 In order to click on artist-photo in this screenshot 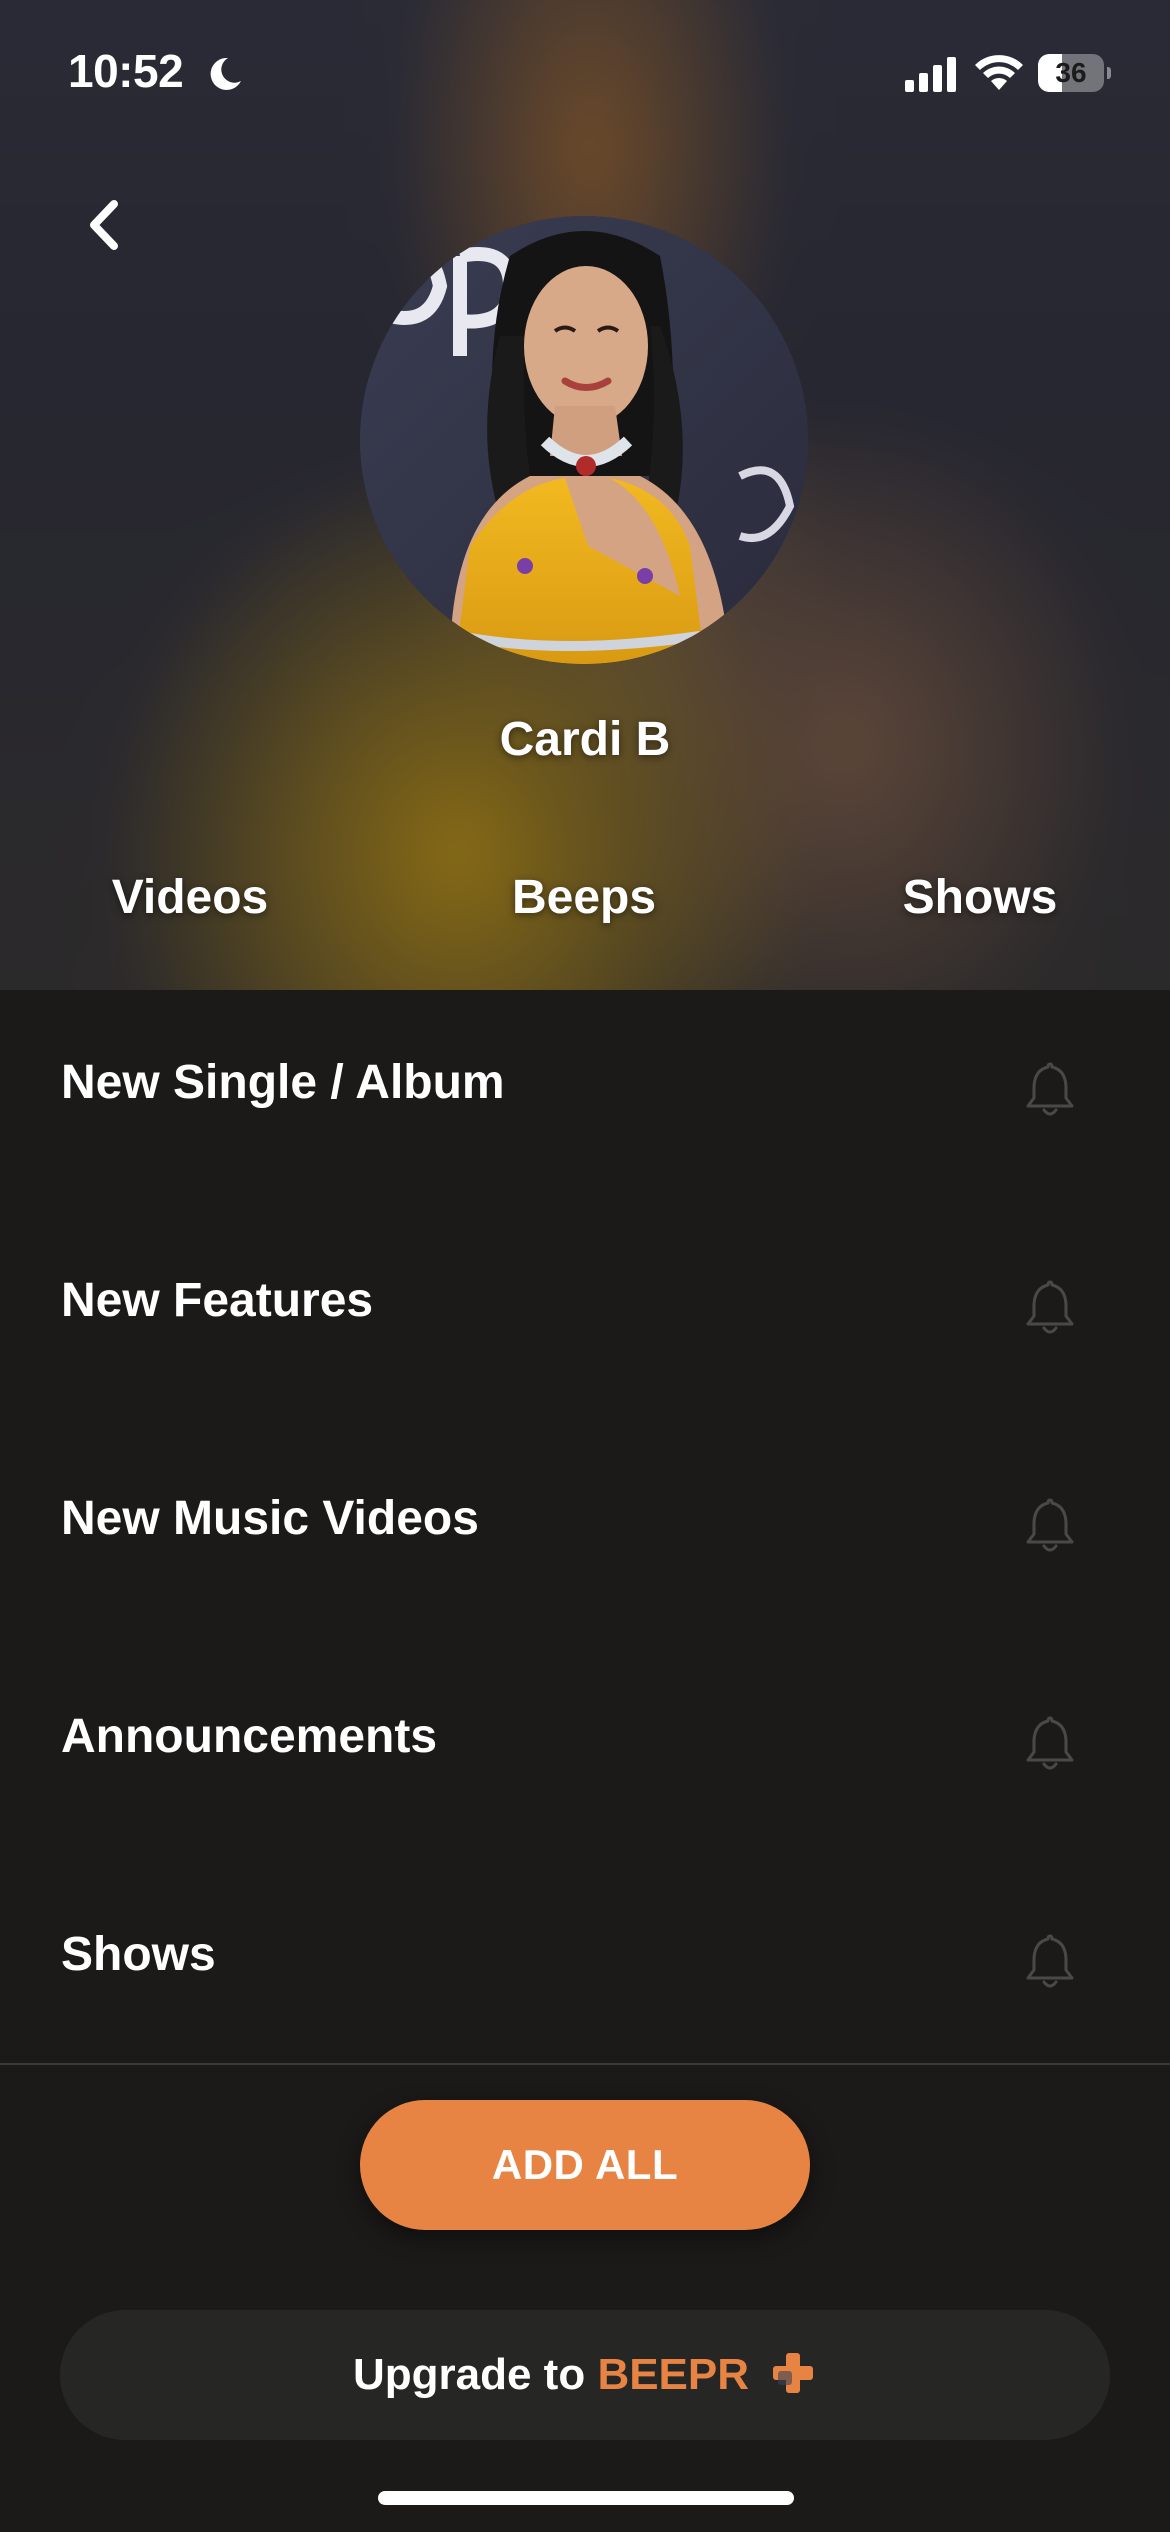, I will do `click(584, 440)`.